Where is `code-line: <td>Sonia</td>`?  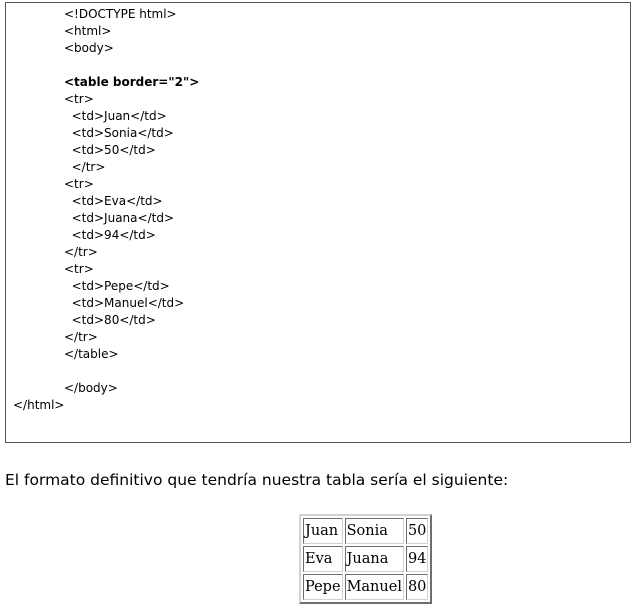 code-line: <td>Sonia</td> is located at coordinates (119, 133).